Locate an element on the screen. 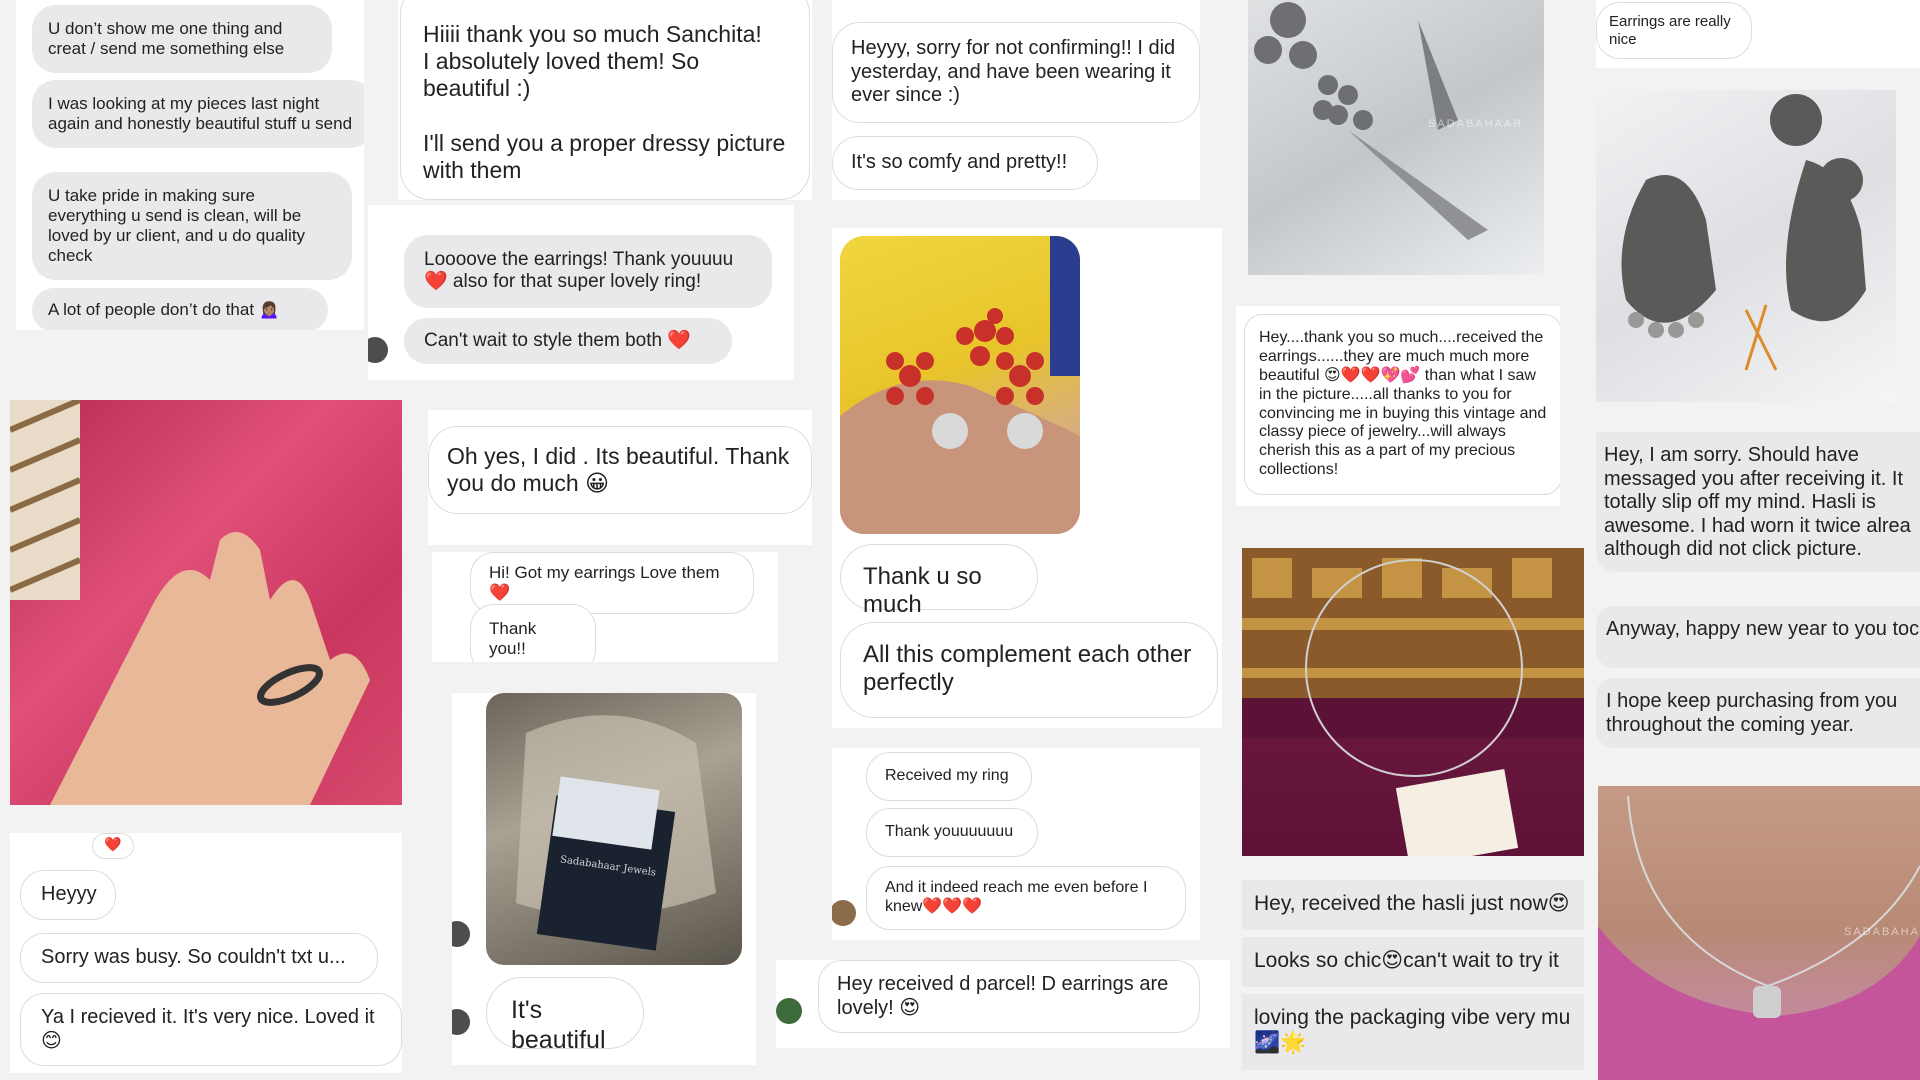  message-bubble: Thank u so much is located at coordinates (939, 581).